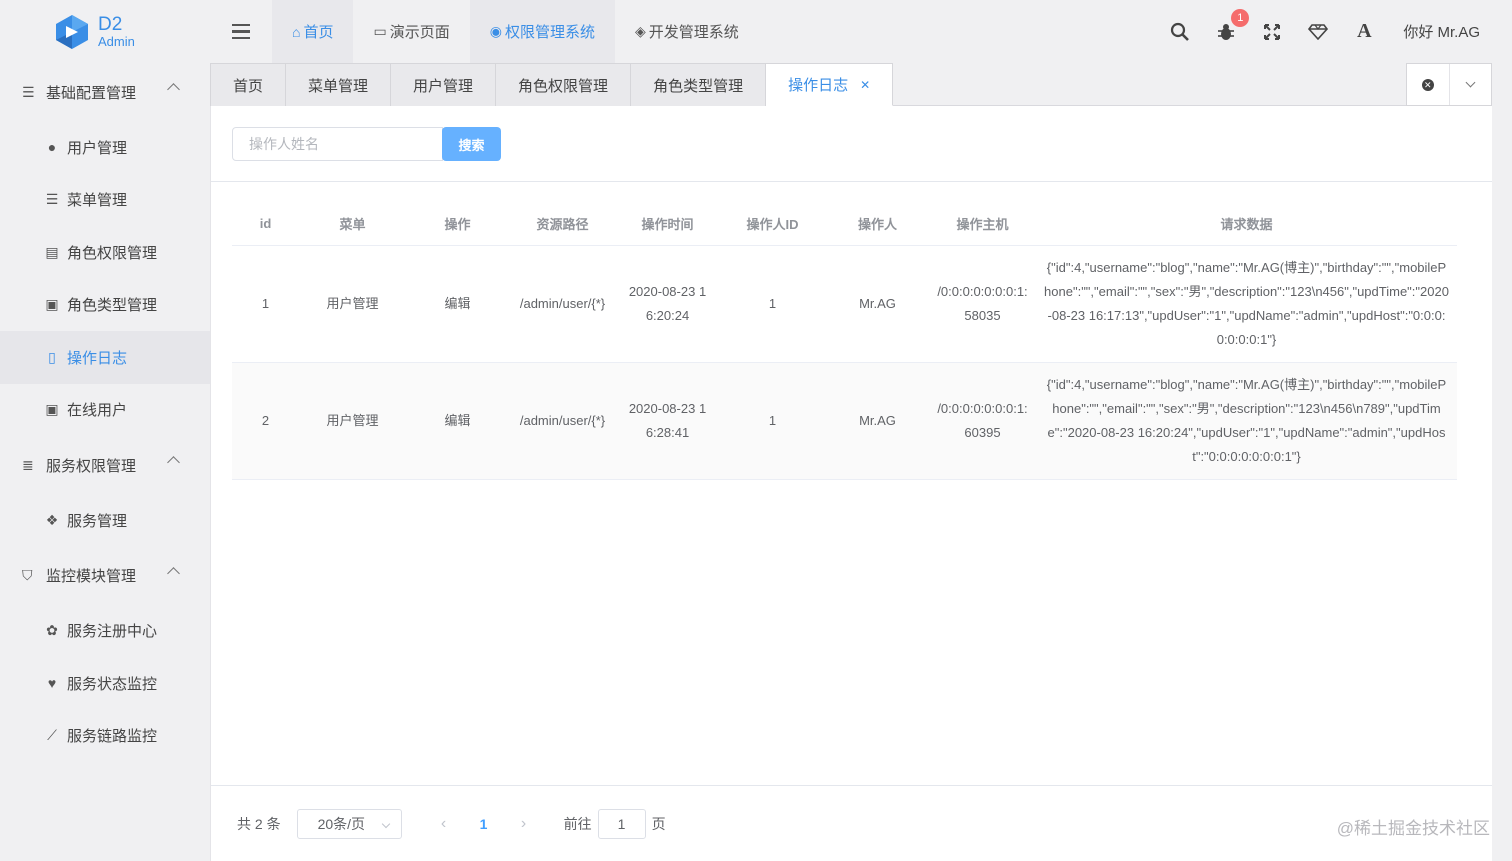 The image size is (1512, 861). Describe the element at coordinates (97, 148) in the screenshot. I see `sidebar-item-label: 用户管理` at that location.